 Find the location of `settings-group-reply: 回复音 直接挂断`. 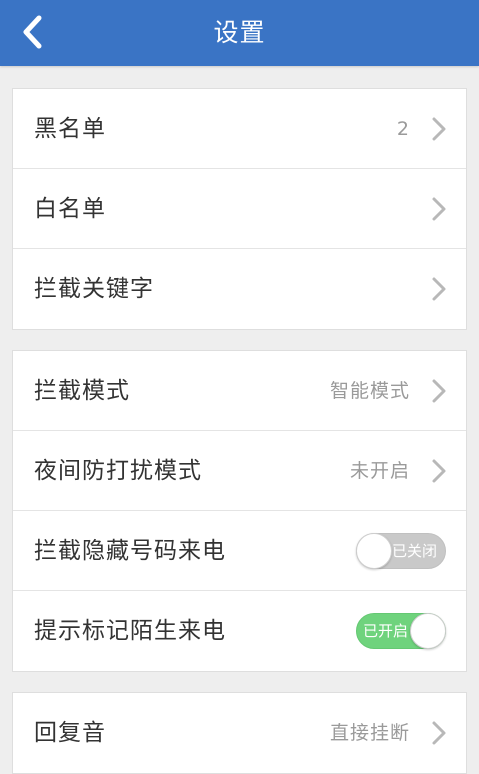

settings-group-reply: 回复音 直接挂断 is located at coordinates (239, 733).